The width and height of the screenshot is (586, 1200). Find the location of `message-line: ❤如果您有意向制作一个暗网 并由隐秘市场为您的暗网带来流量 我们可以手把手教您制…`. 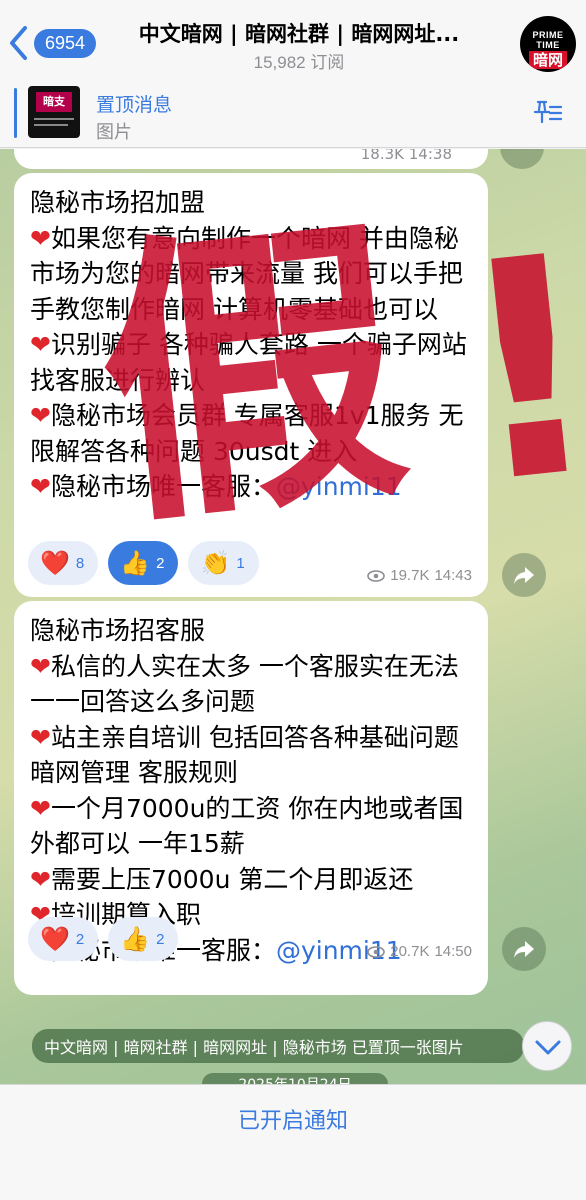

message-line: ❤如果您有意向制作一个暗网 并由隐秘市场为您的暗网带来流量 我们可以手把手教您制… is located at coordinates (255, 274).